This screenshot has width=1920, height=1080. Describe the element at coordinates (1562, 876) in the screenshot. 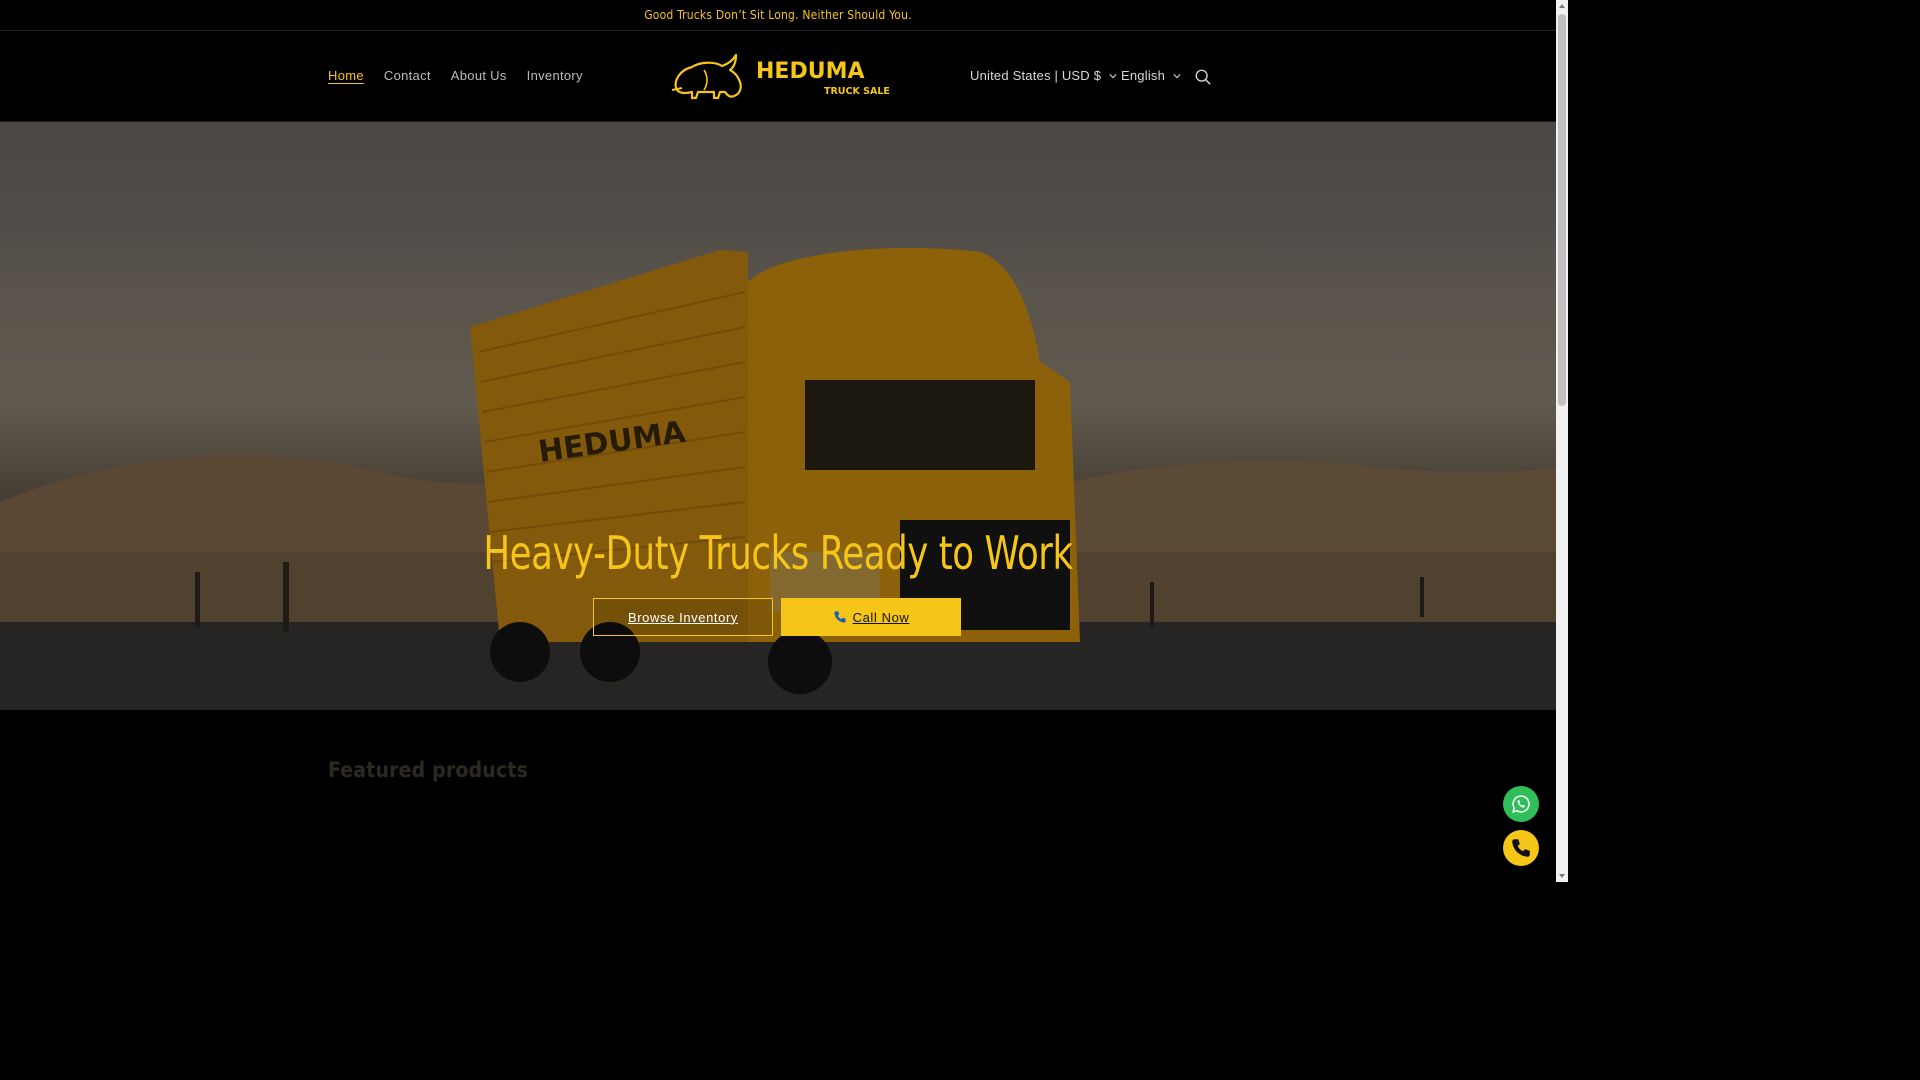

I see `scroll-down-arrow` at that location.